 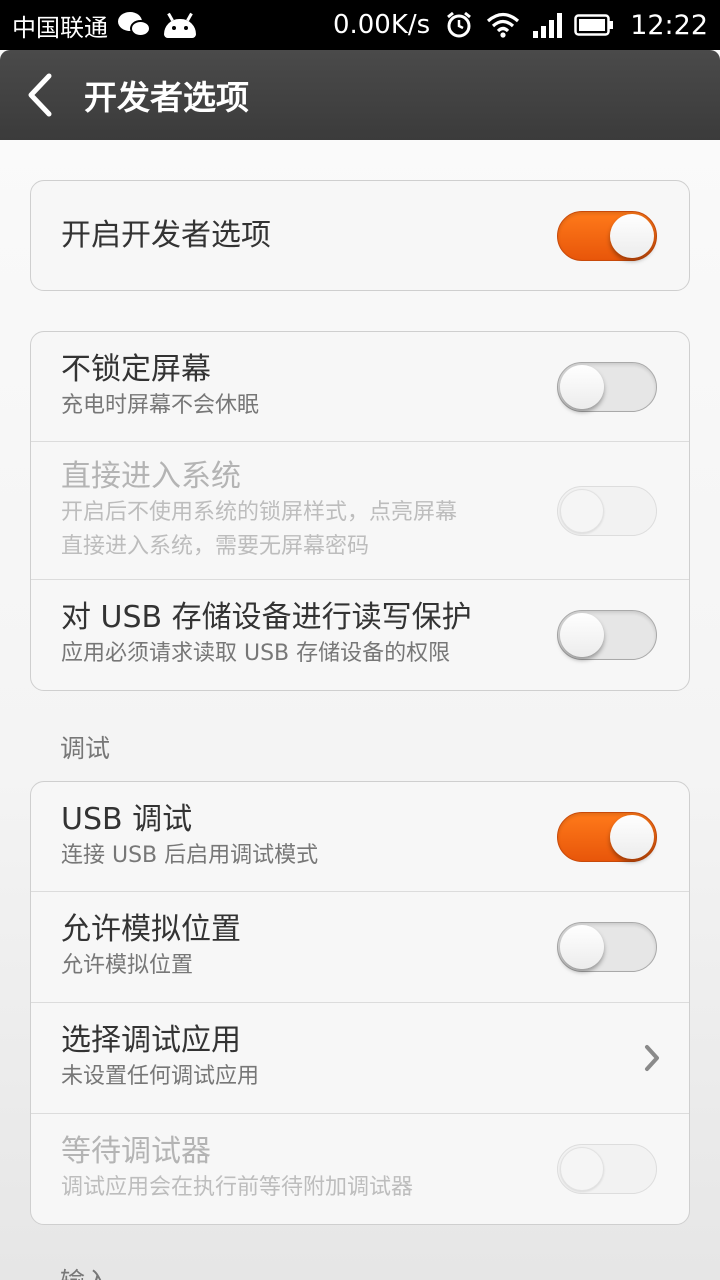 I want to click on usb-storage-protect-switch, so click(x=607, y=635).